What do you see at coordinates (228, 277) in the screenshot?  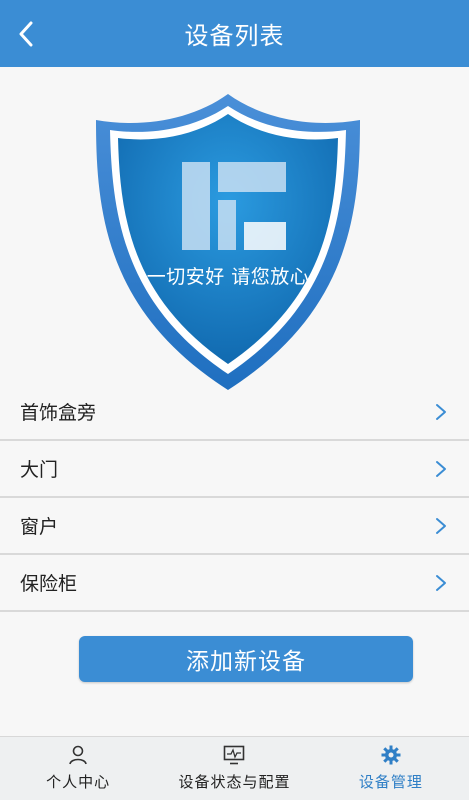 I see `shield-slogan: 一切安好 请您放心` at bounding box center [228, 277].